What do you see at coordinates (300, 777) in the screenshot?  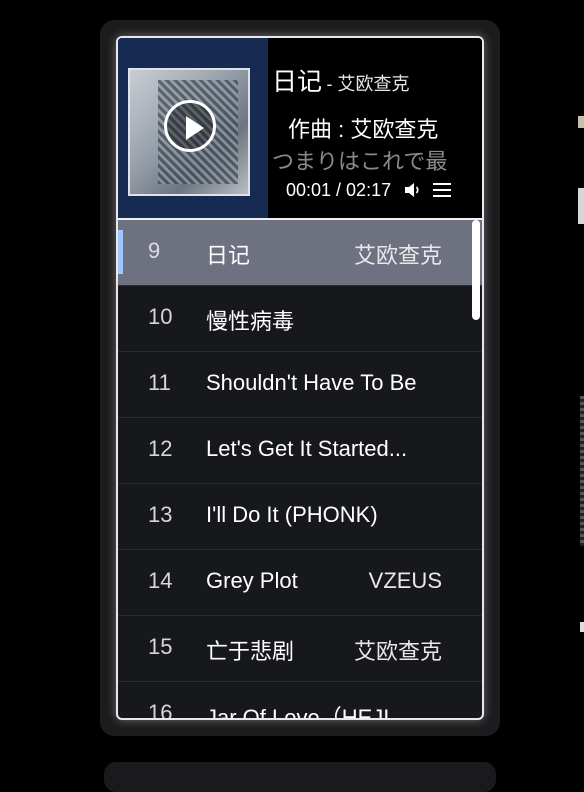 I see `next-widget-frame` at bounding box center [300, 777].